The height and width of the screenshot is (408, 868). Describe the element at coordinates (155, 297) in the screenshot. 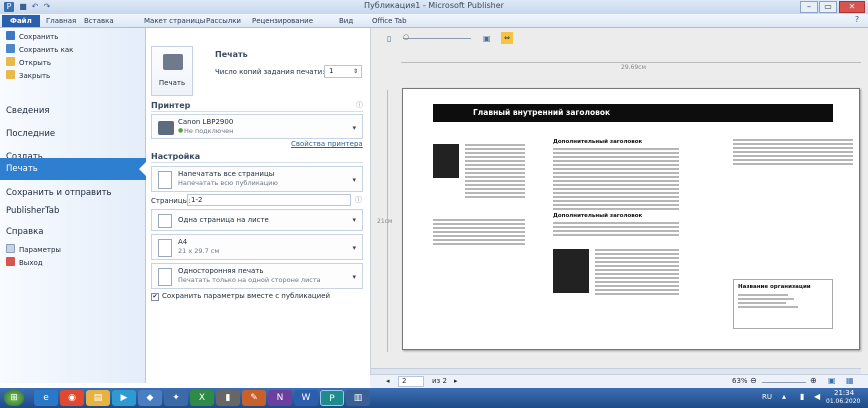

I see `checkbox: ✔` at that location.